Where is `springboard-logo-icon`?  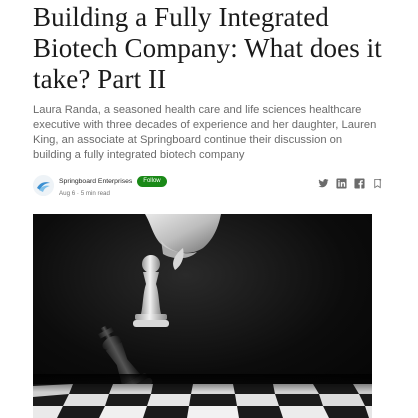 springboard-logo-icon is located at coordinates (43, 185).